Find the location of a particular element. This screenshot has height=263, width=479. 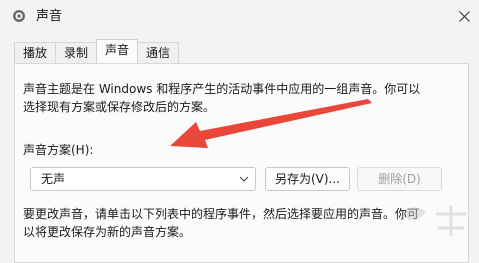

window-title: 声音 is located at coordinates (49, 16).